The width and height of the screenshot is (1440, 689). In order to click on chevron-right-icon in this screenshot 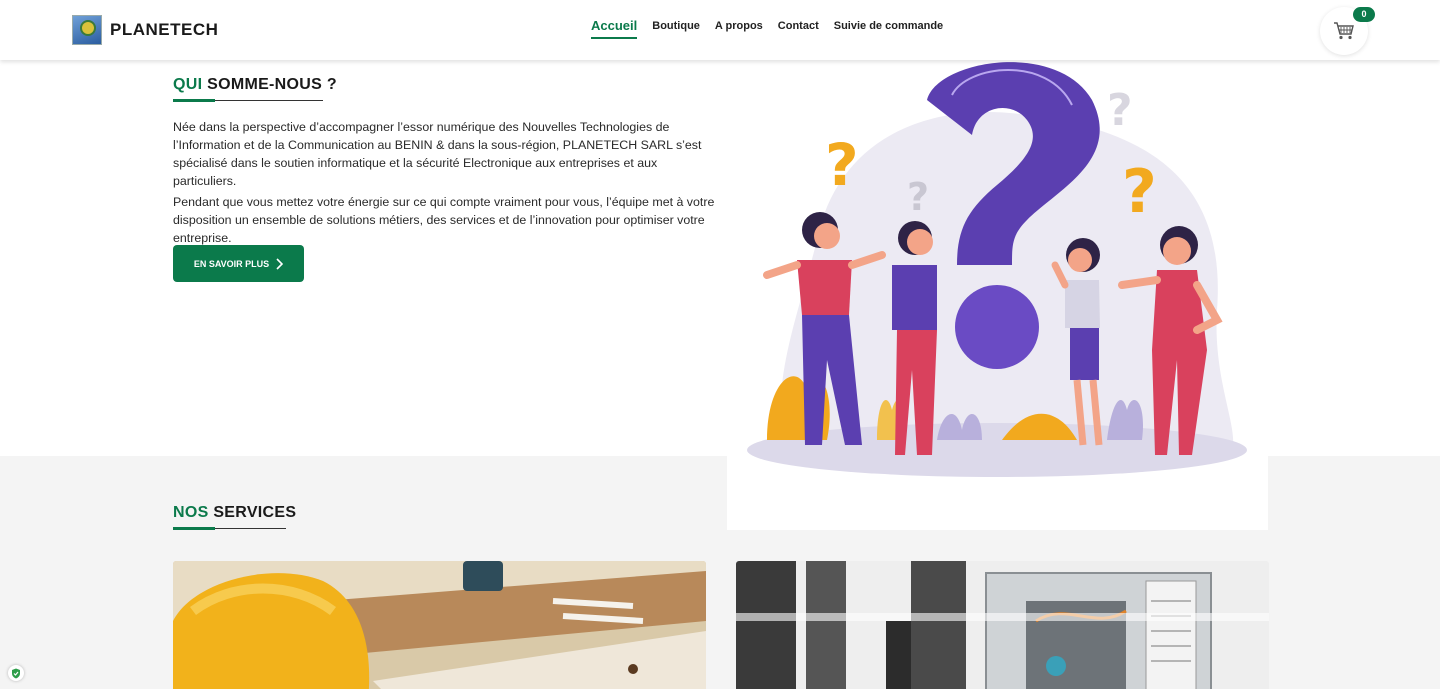, I will do `click(280, 263)`.